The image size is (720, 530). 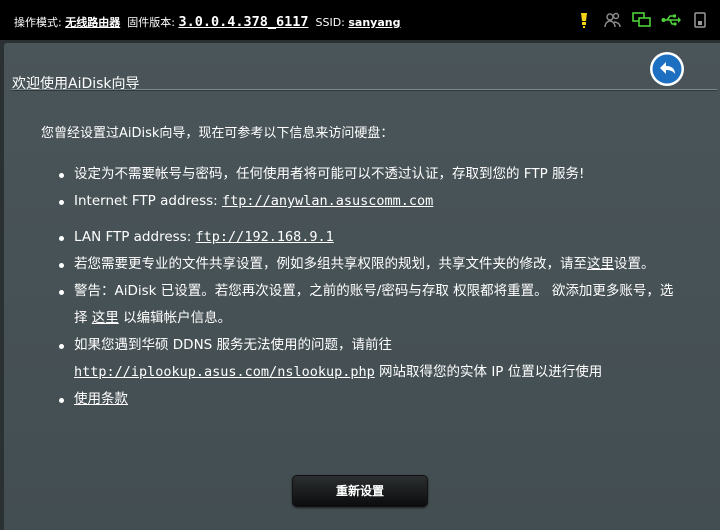 I want to click on reset-button: 重新设置, so click(x=360, y=491).